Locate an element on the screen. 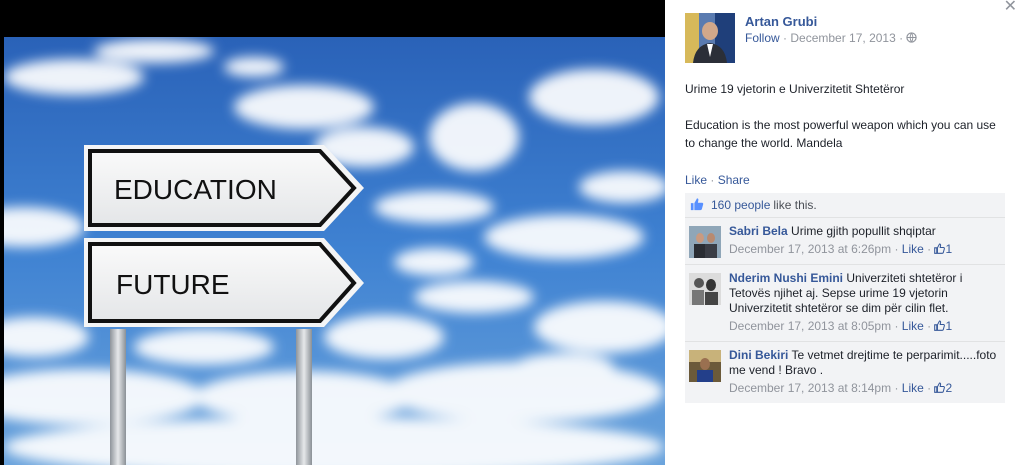  likes-count-link: 160 people is located at coordinates (740, 205).